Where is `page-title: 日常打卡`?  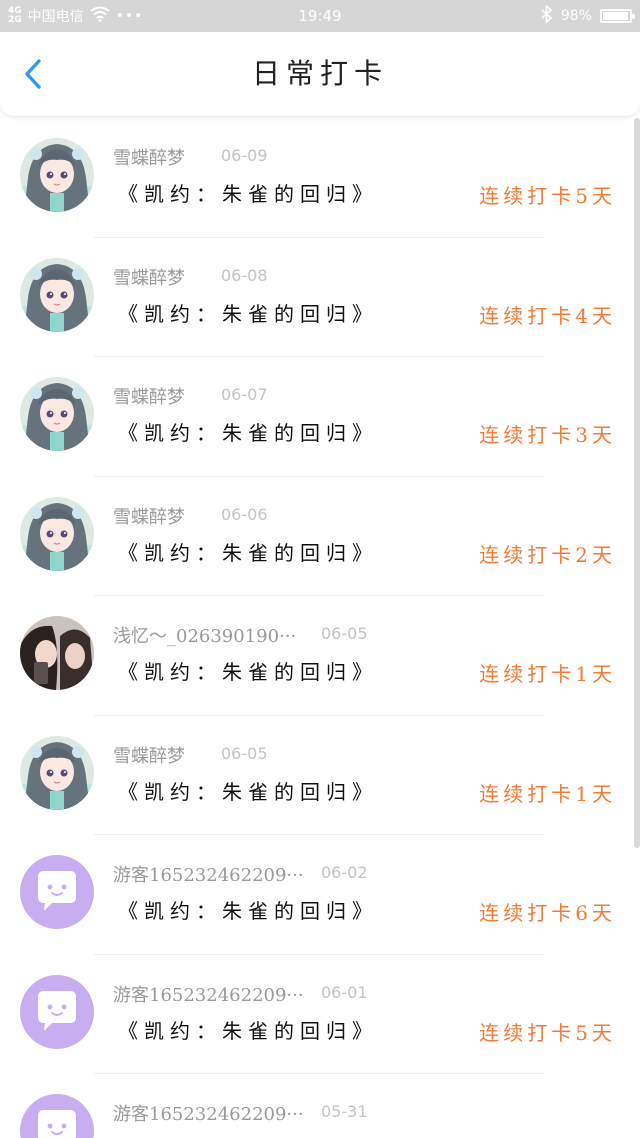
page-title: 日常打卡 is located at coordinates (319, 73).